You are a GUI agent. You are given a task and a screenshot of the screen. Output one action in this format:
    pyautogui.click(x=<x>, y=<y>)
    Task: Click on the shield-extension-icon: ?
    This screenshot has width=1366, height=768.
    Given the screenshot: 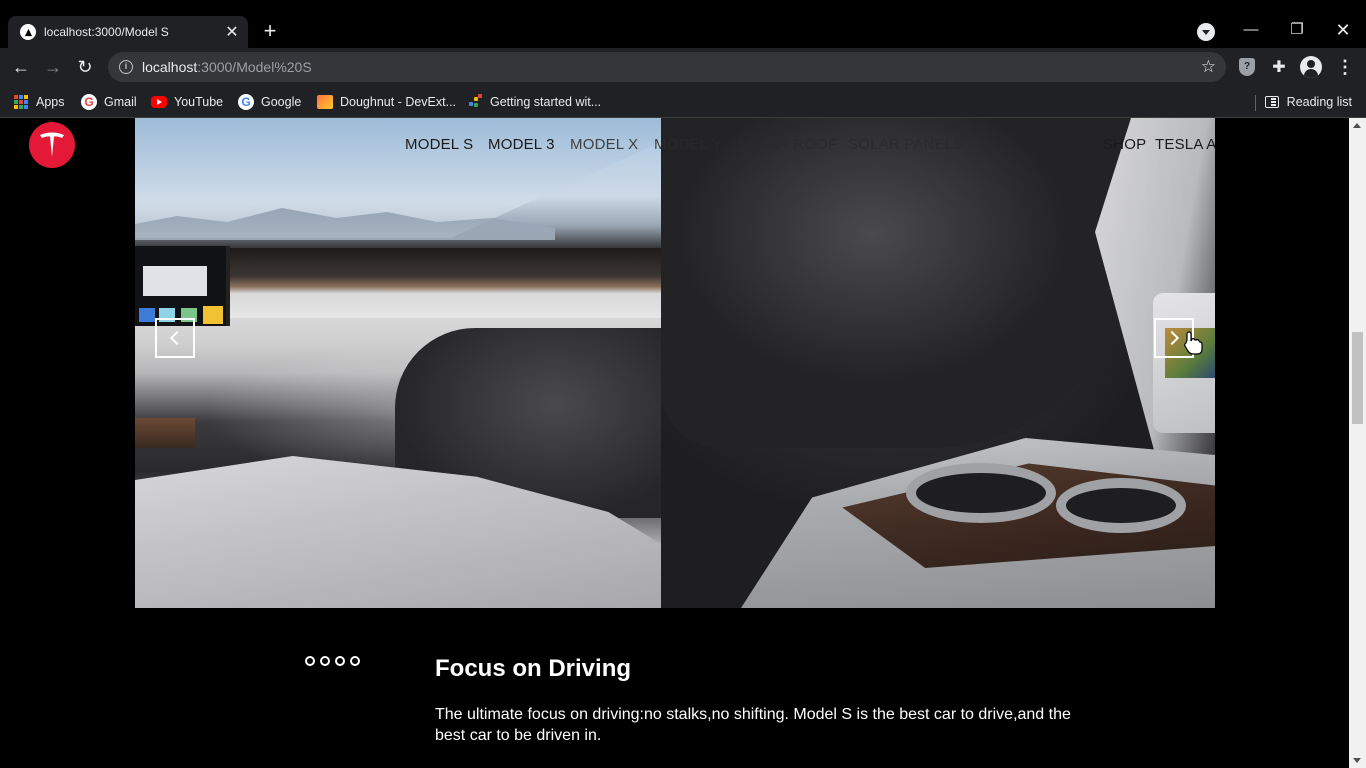 What is the action you would take?
    pyautogui.click(x=1247, y=67)
    